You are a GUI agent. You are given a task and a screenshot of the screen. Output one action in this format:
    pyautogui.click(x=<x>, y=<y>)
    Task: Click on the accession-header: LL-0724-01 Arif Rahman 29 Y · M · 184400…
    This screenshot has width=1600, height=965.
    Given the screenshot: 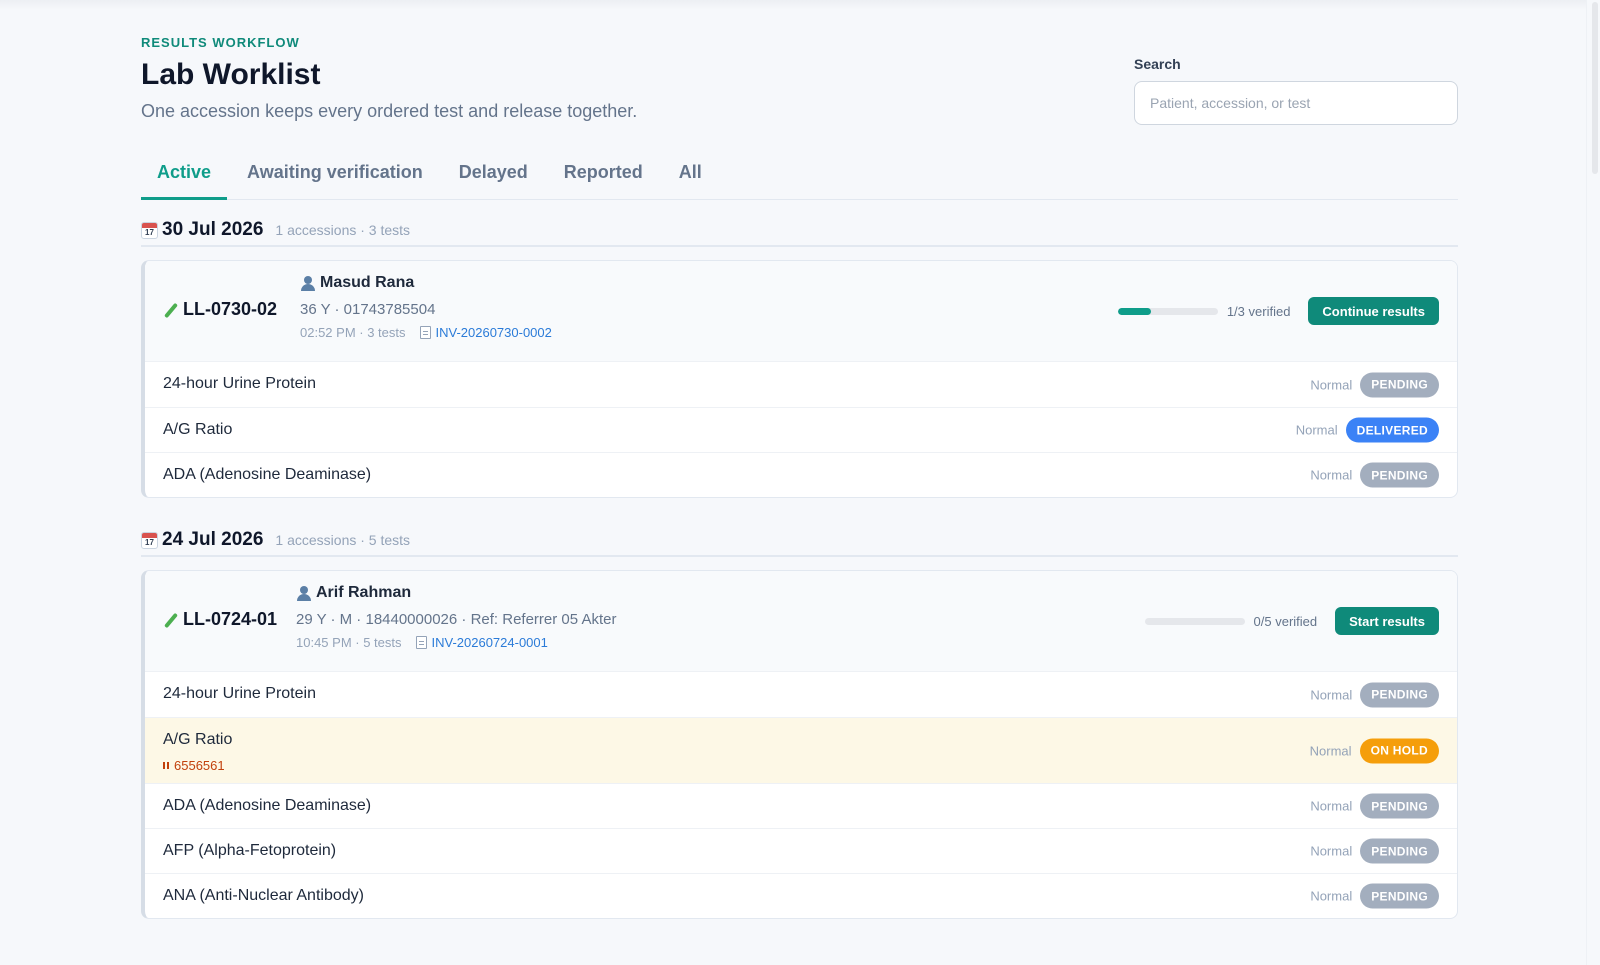 What is the action you would take?
    pyautogui.click(x=801, y=621)
    